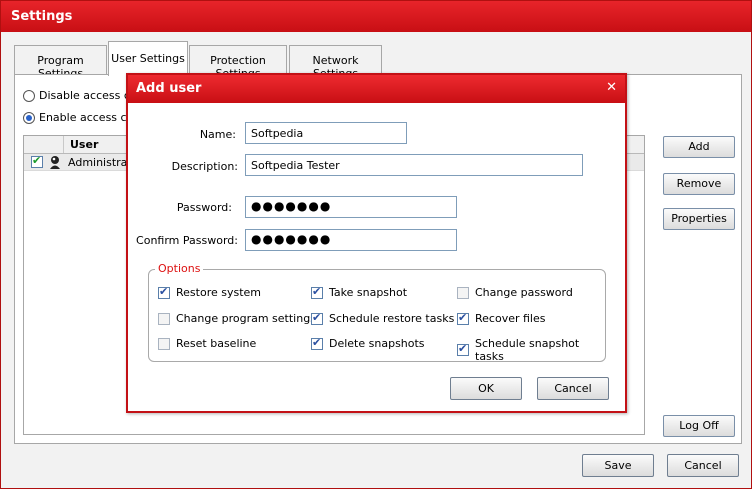 The width and height of the screenshot is (752, 489). Describe the element at coordinates (414, 165) in the screenshot. I see `description-field: Softpedia Tester` at that location.